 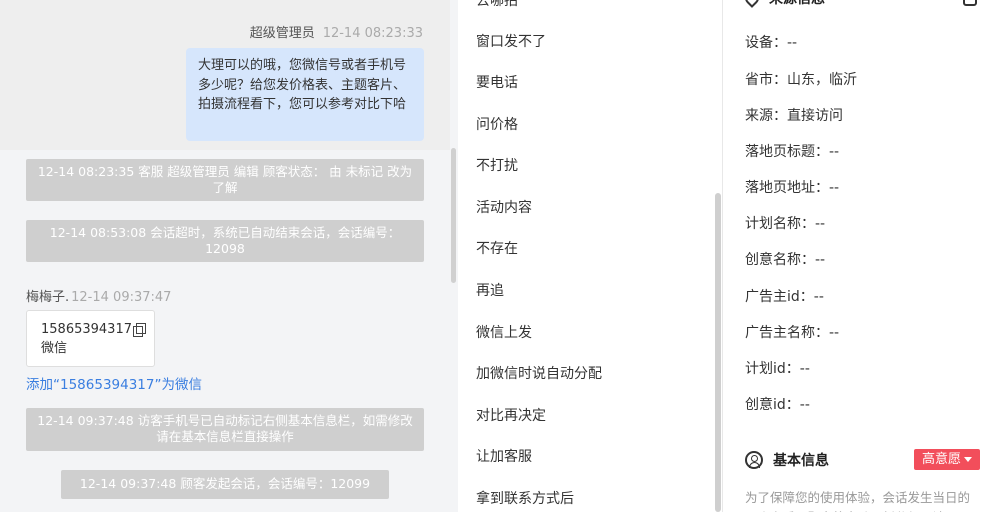 What do you see at coordinates (504, 332) in the screenshot?
I see `quick-reply-item: 微信上发` at bounding box center [504, 332].